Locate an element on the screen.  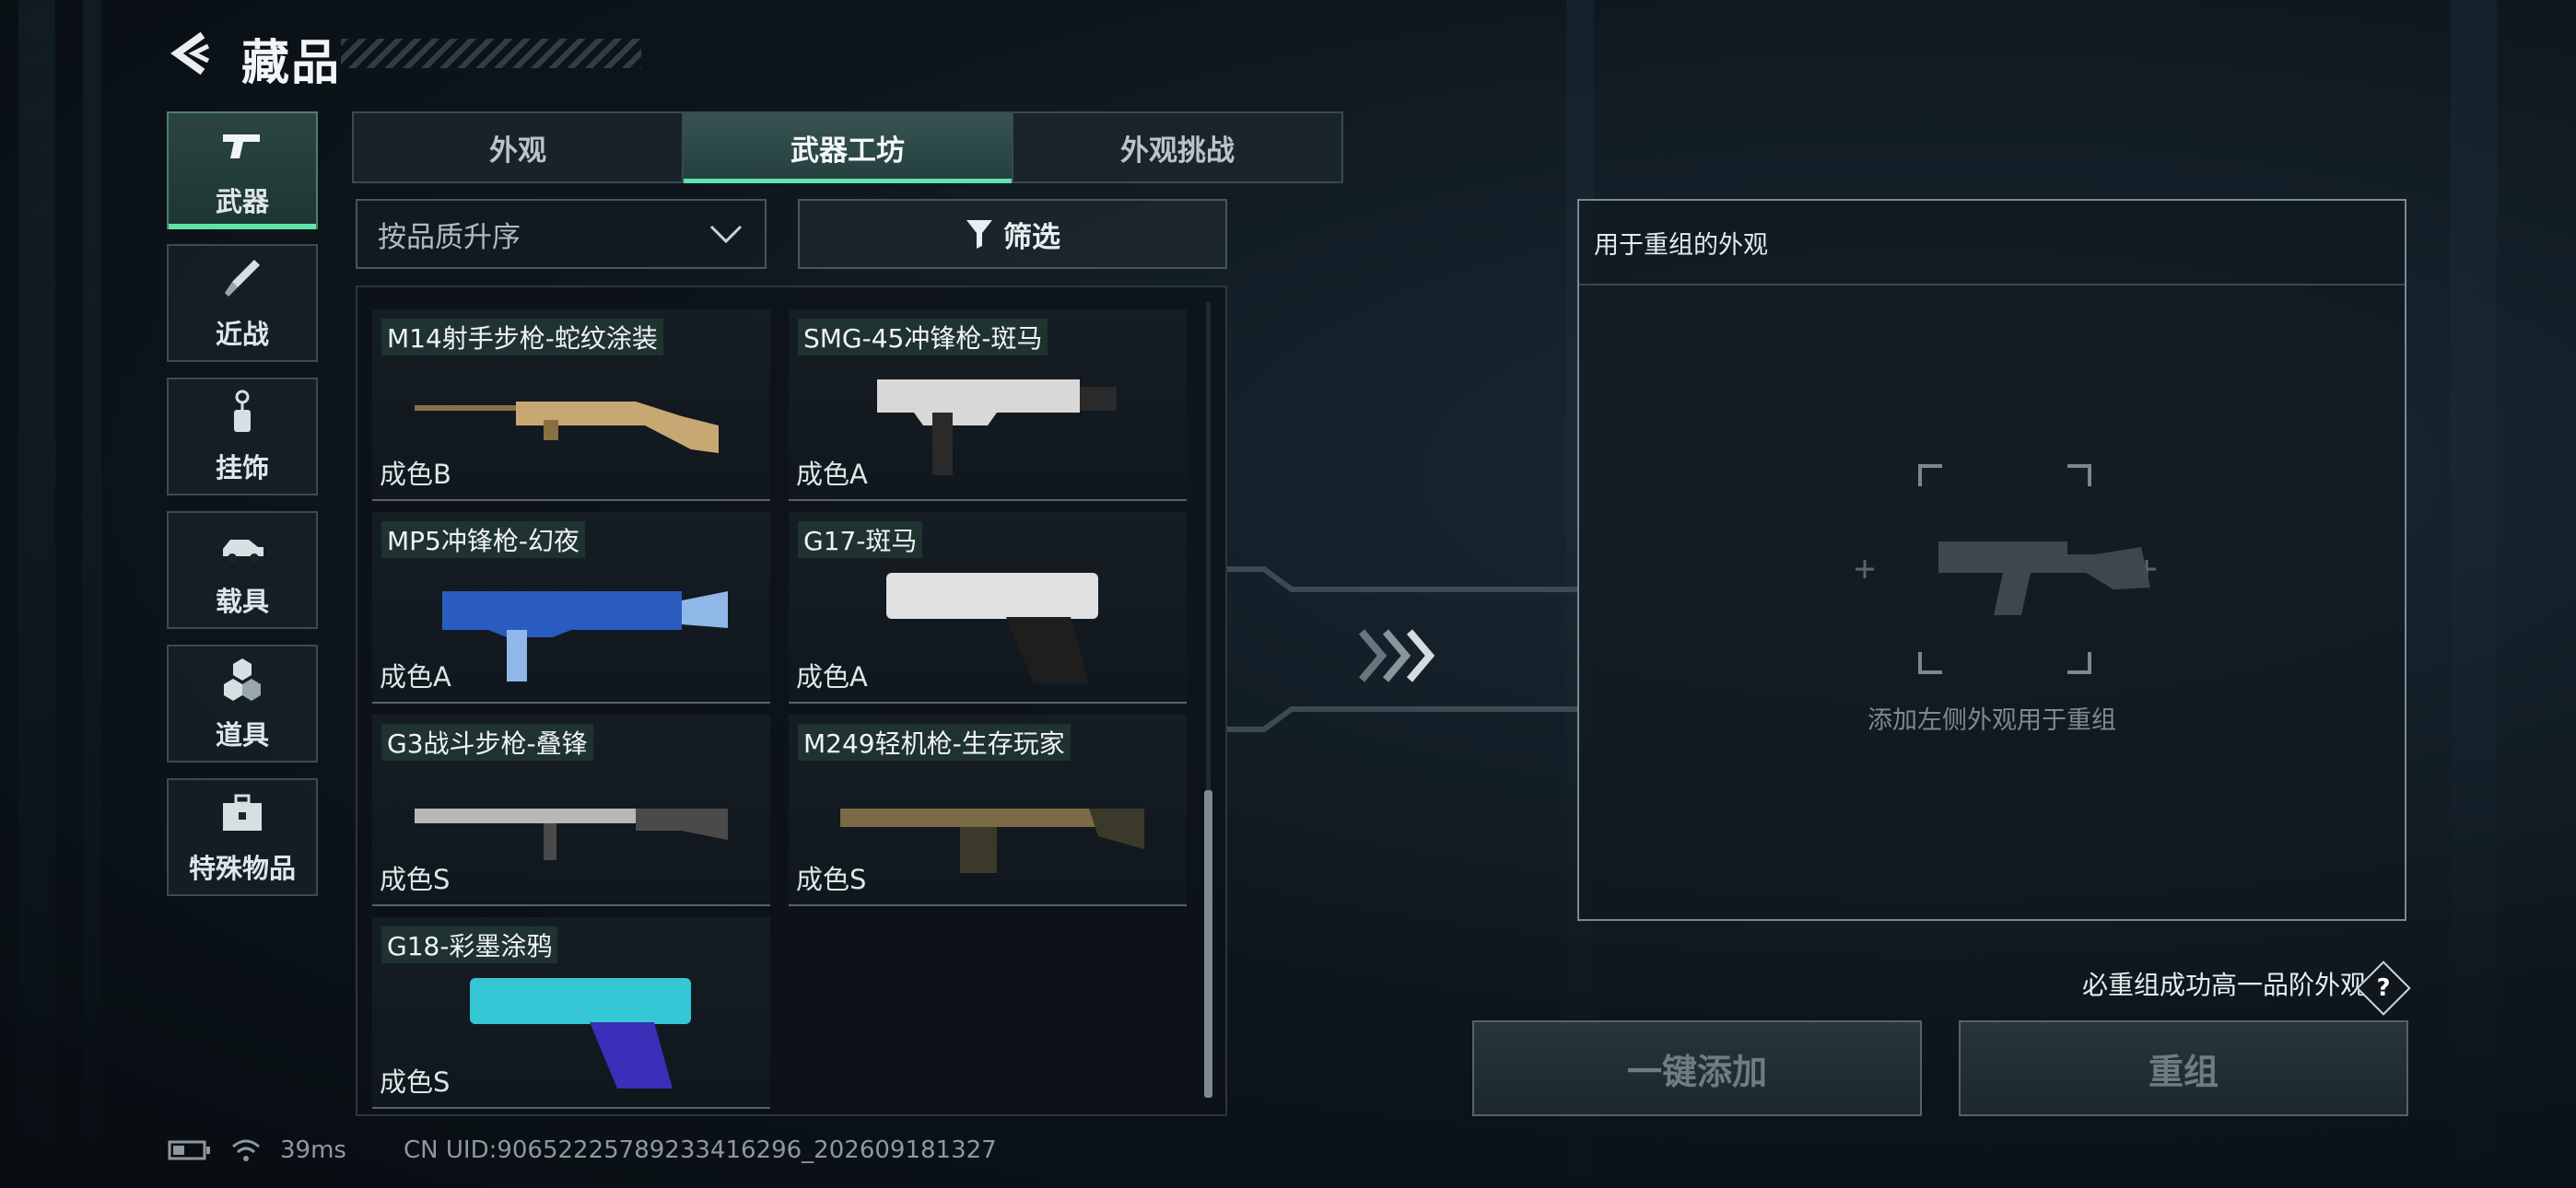
category-label: 道具 is located at coordinates (242, 735).